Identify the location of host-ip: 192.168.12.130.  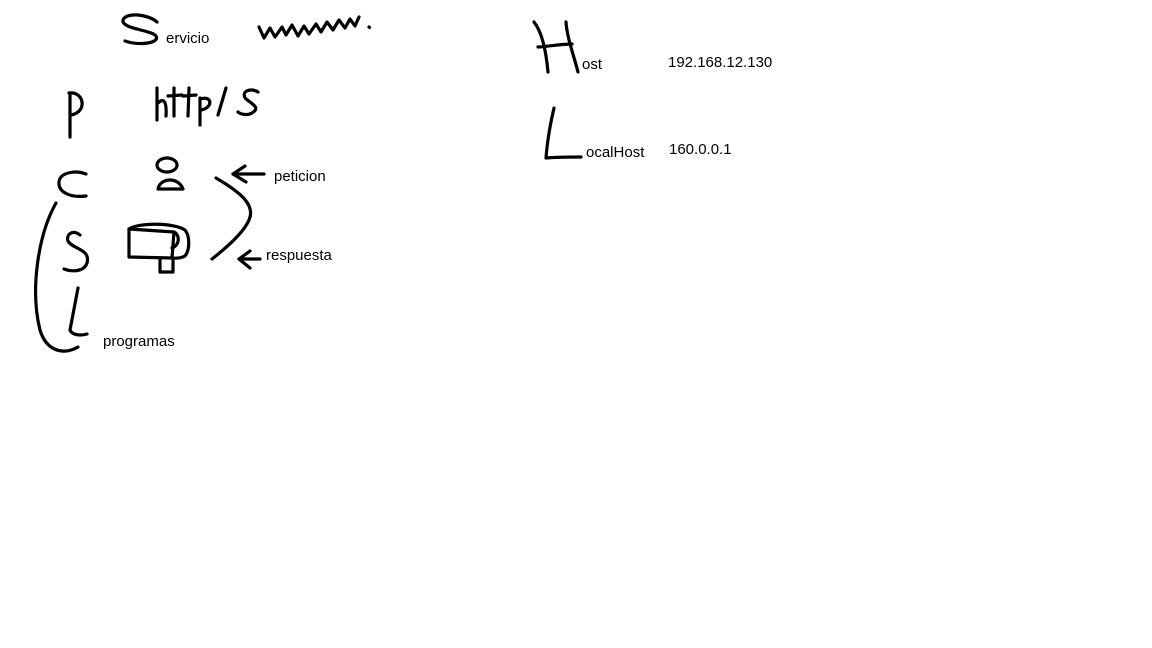
(720, 62).